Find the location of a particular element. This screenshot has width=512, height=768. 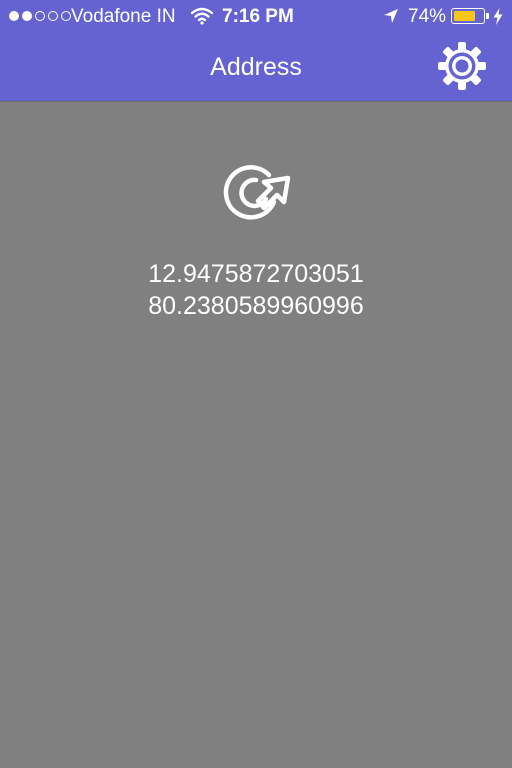

battery-level-fill is located at coordinates (464, 16).